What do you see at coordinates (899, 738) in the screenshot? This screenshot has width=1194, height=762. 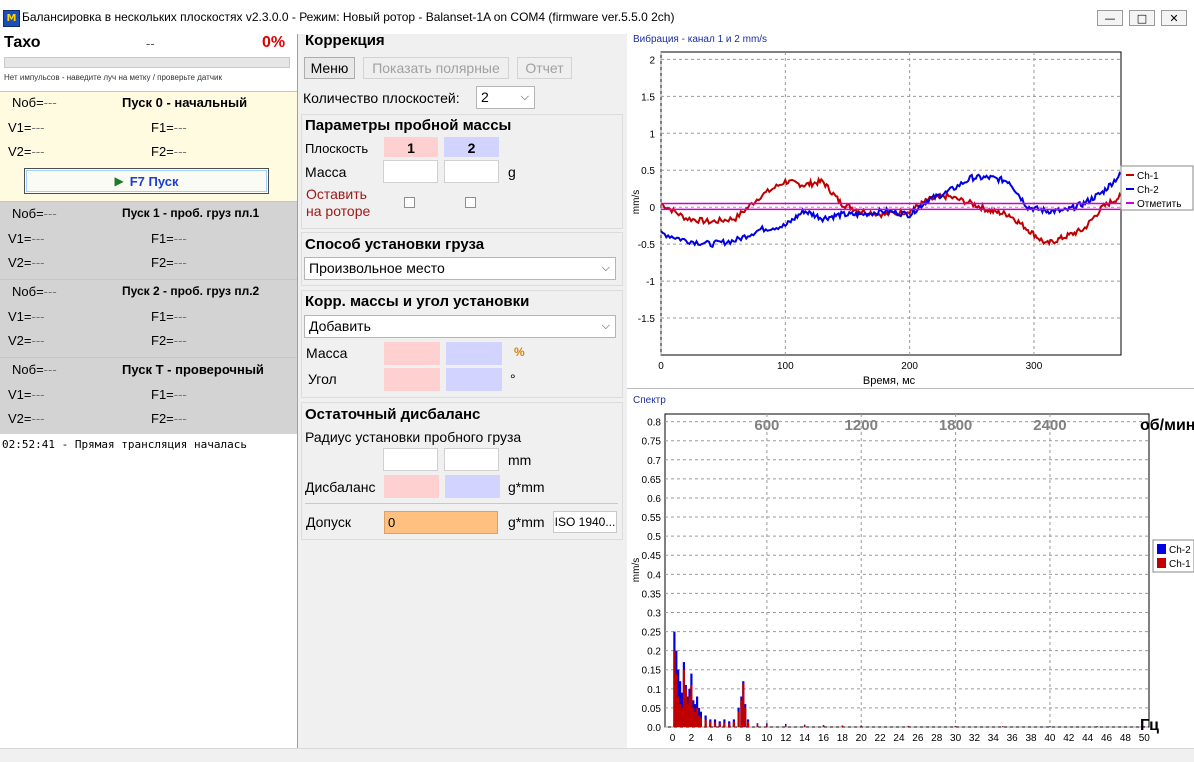 I see `spectrum-x-tick: 24` at bounding box center [899, 738].